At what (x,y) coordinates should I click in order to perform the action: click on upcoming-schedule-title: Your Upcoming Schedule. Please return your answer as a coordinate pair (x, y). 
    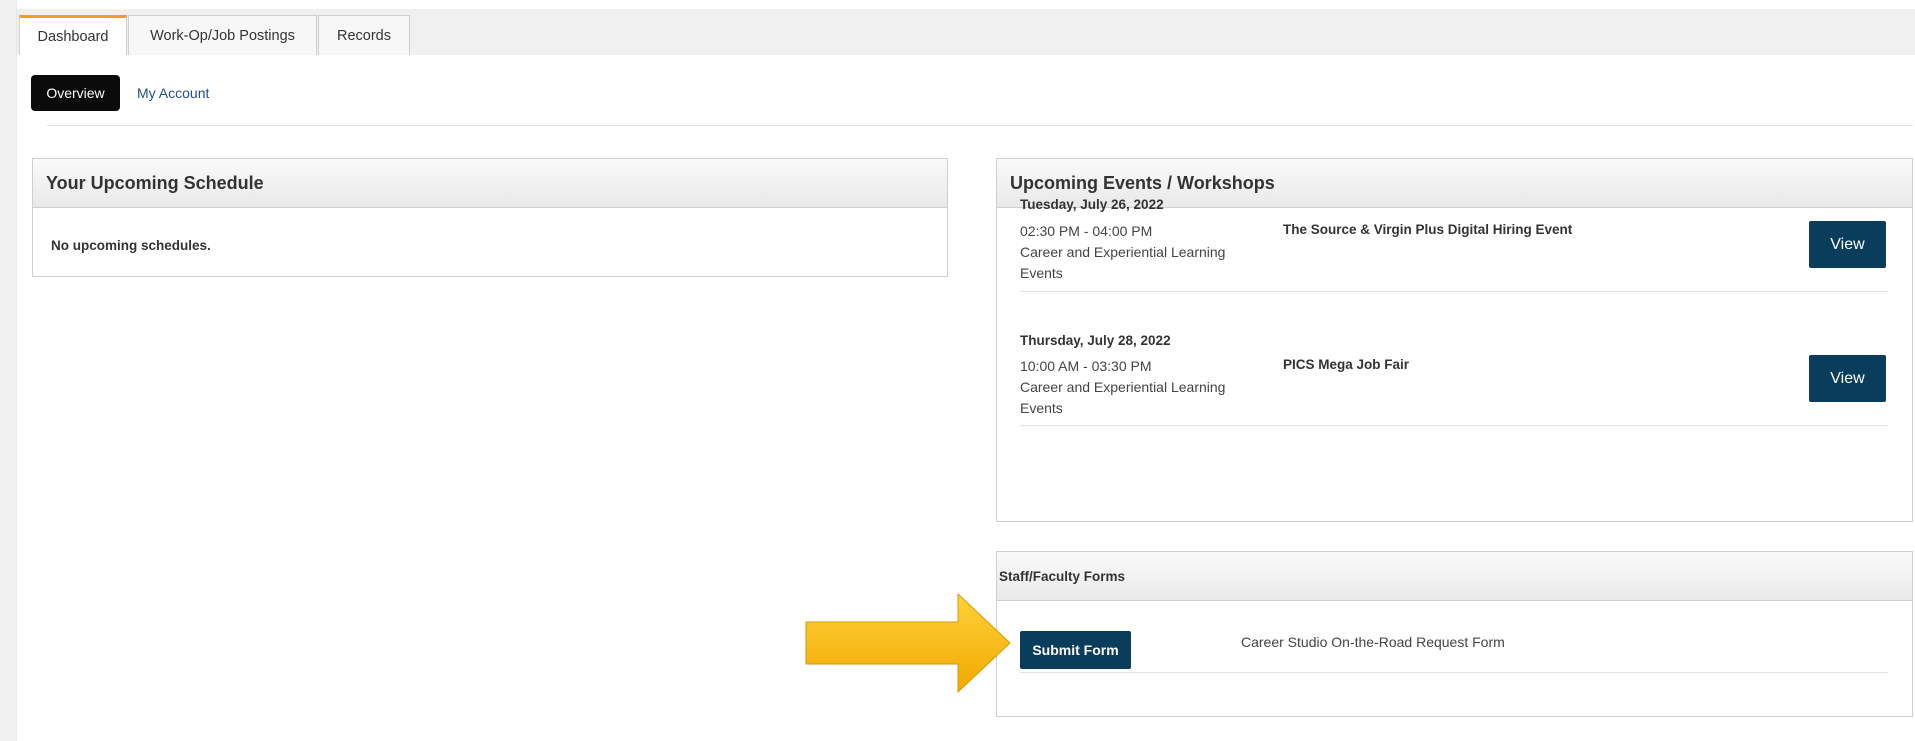
    Looking at the image, I should click on (490, 183).